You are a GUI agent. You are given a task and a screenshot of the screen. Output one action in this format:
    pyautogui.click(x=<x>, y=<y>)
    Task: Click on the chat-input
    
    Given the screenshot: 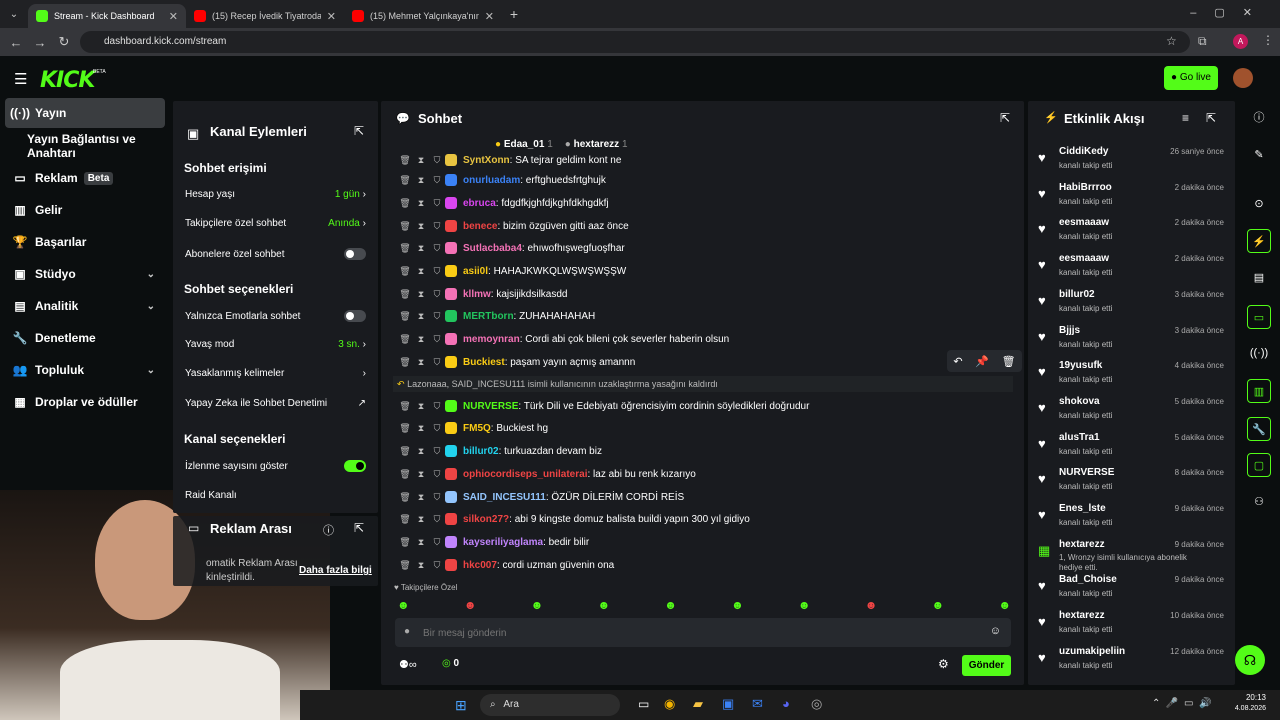 What is the action you would take?
    pyautogui.click(x=703, y=633)
    